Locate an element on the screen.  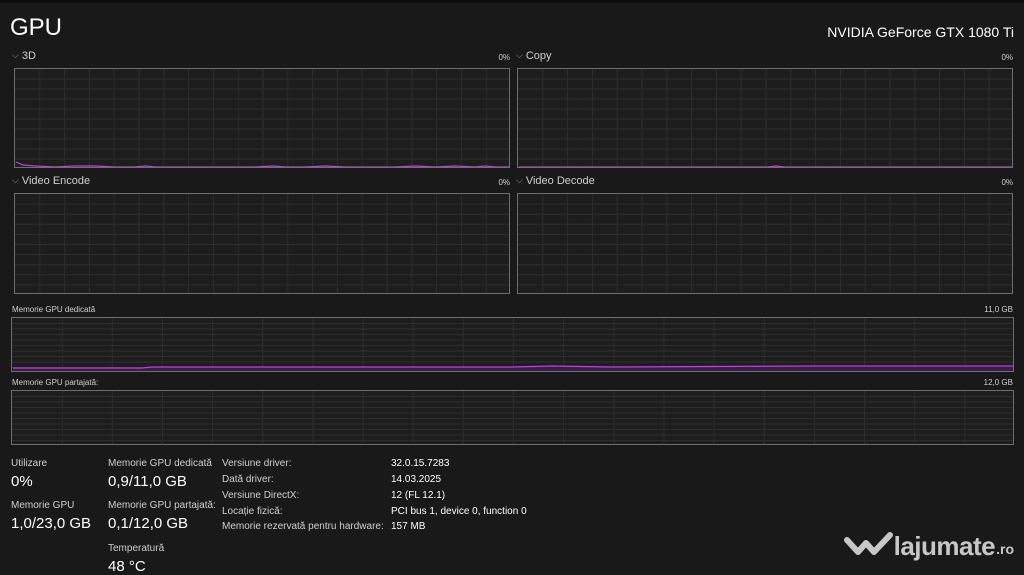
temperature-value: 48 °C is located at coordinates (127, 566).